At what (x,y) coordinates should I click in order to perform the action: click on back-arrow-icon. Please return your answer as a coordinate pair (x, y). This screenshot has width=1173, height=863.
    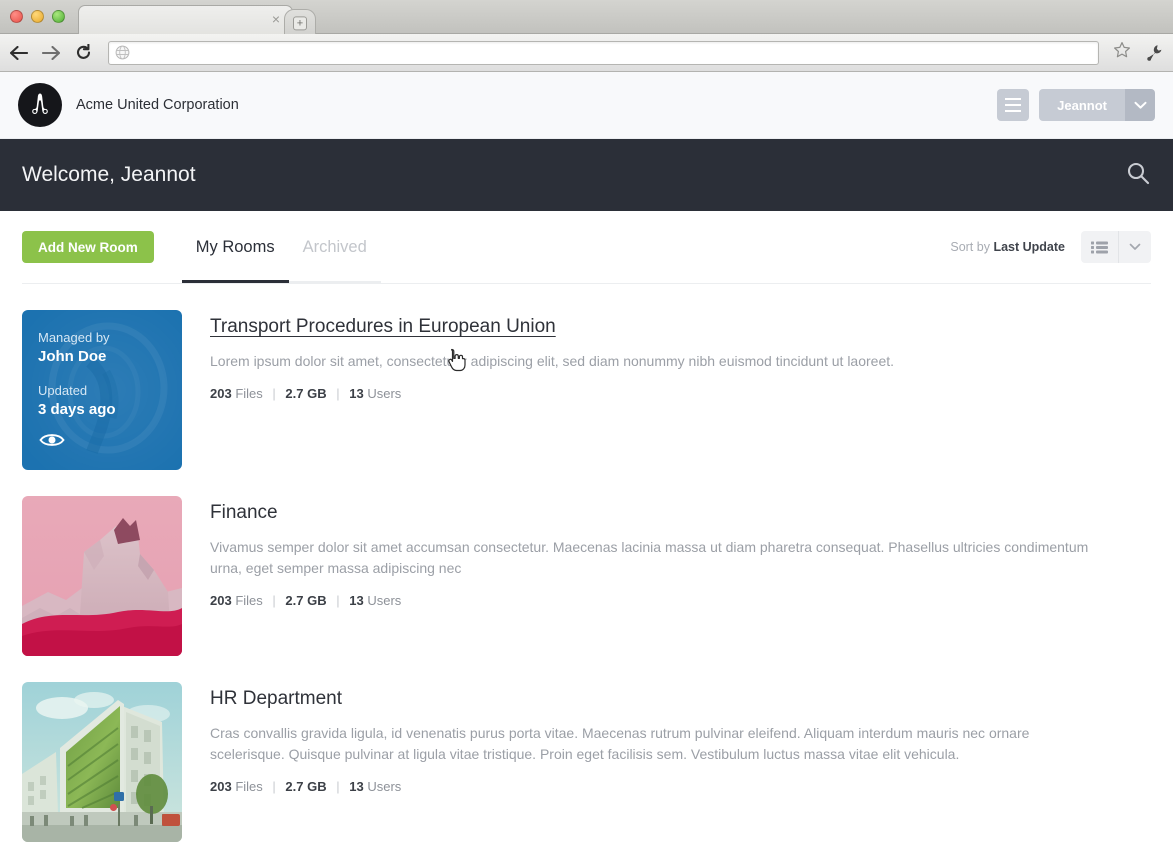
    Looking at the image, I should click on (19, 53).